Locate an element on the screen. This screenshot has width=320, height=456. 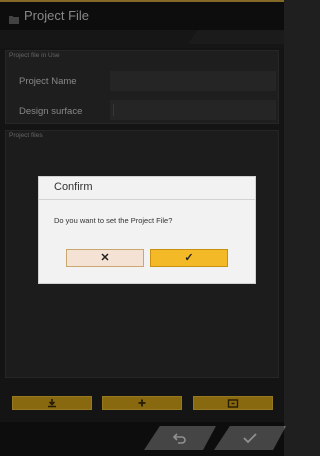
check-icon: ✓ is located at coordinates (189, 257).